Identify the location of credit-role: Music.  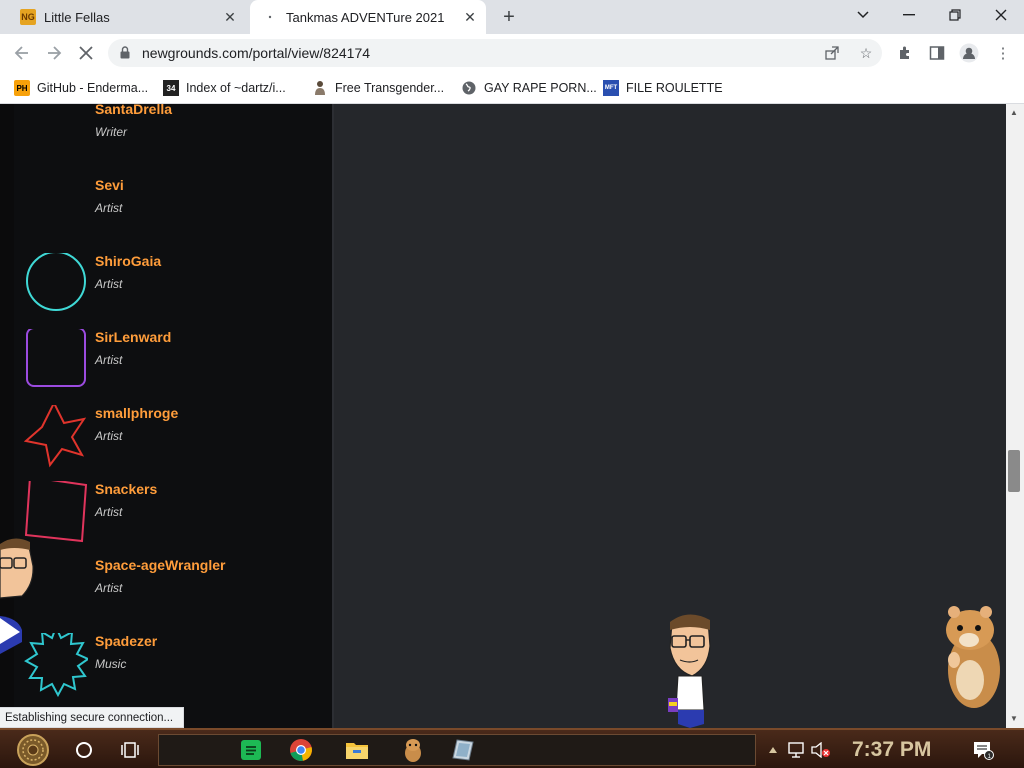
(111, 664).